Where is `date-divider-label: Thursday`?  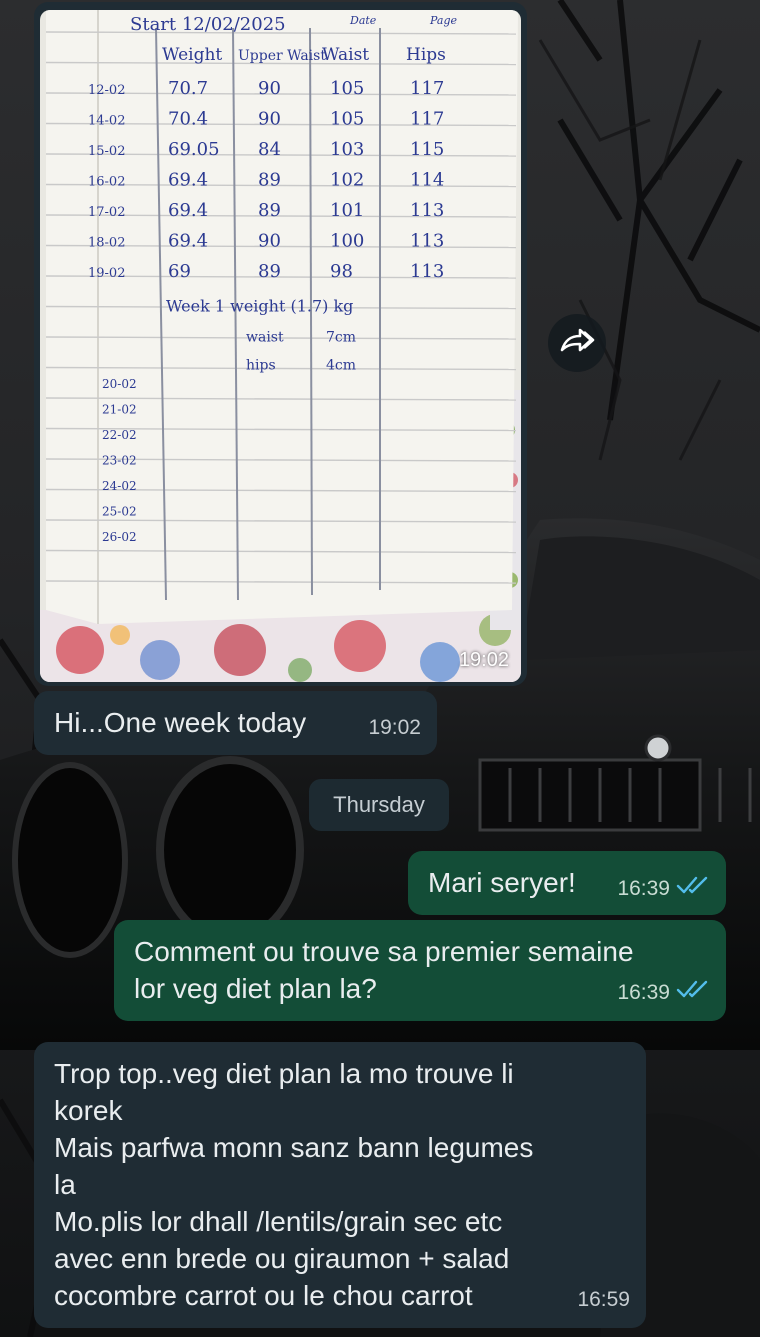
date-divider-label: Thursday is located at coordinates (379, 804).